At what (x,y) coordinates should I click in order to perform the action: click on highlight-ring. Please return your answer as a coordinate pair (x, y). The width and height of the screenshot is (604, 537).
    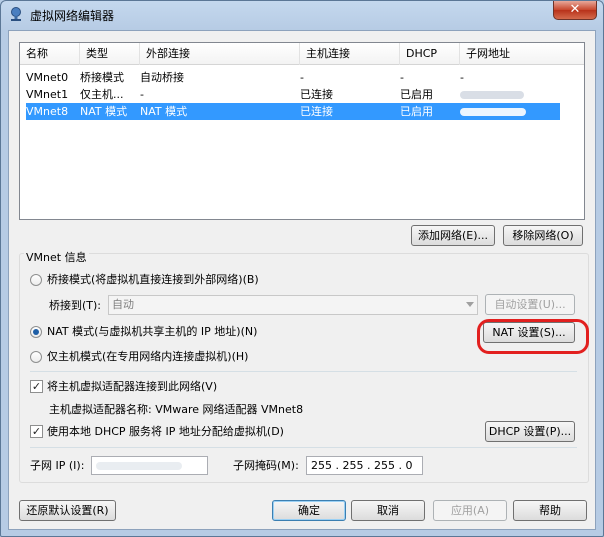
    Looking at the image, I should click on (533, 336).